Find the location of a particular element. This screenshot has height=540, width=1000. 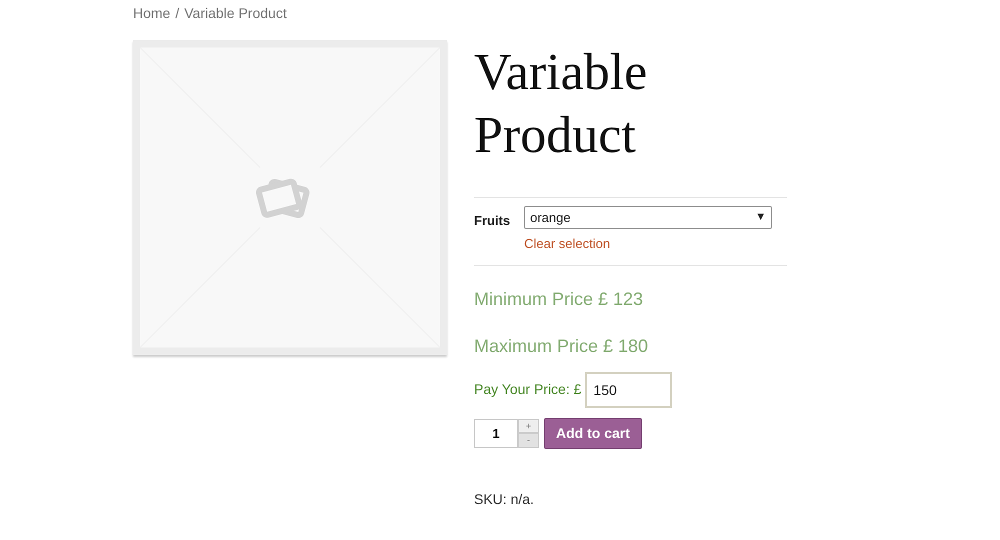

breadcrumb-current: Variable Product is located at coordinates (235, 13).